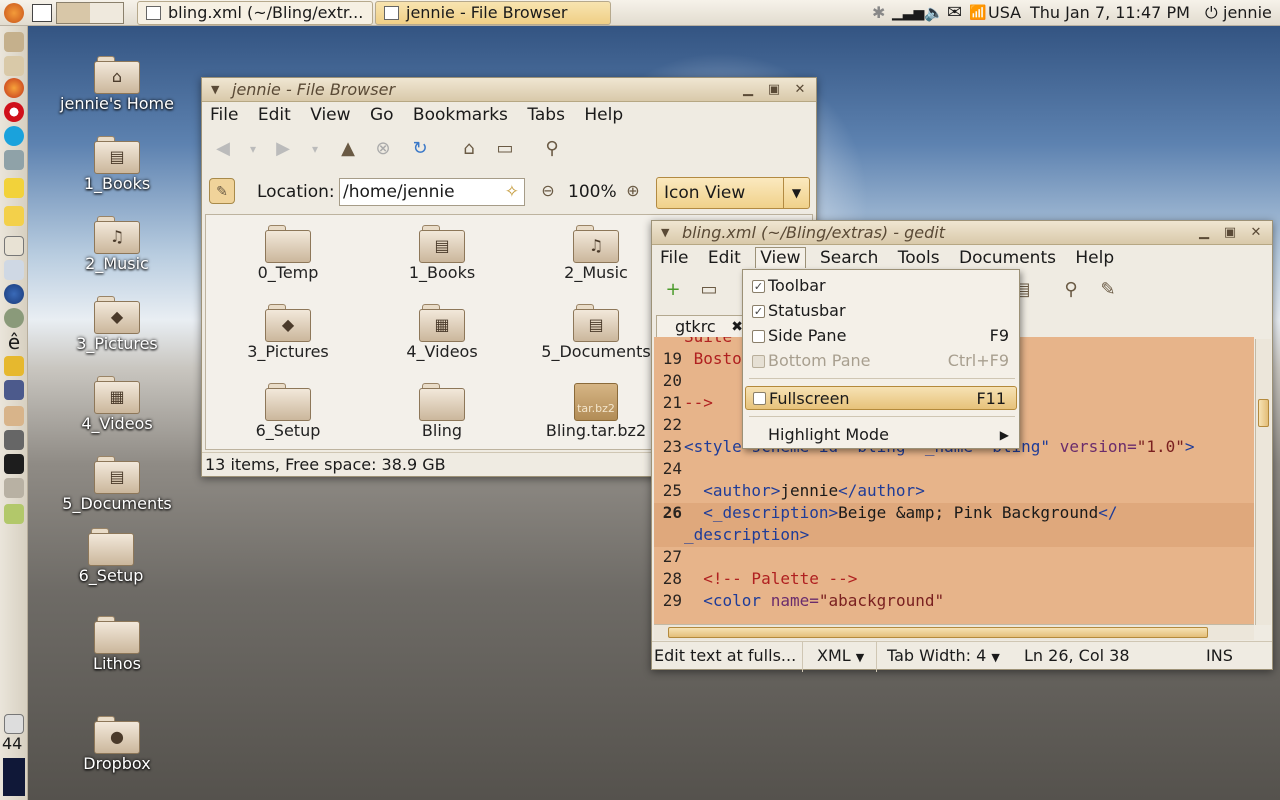 The image size is (1280, 800). What do you see at coordinates (977, 13) in the screenshot?
I see `network-icon: 📶` at bounding box center [977, 13].